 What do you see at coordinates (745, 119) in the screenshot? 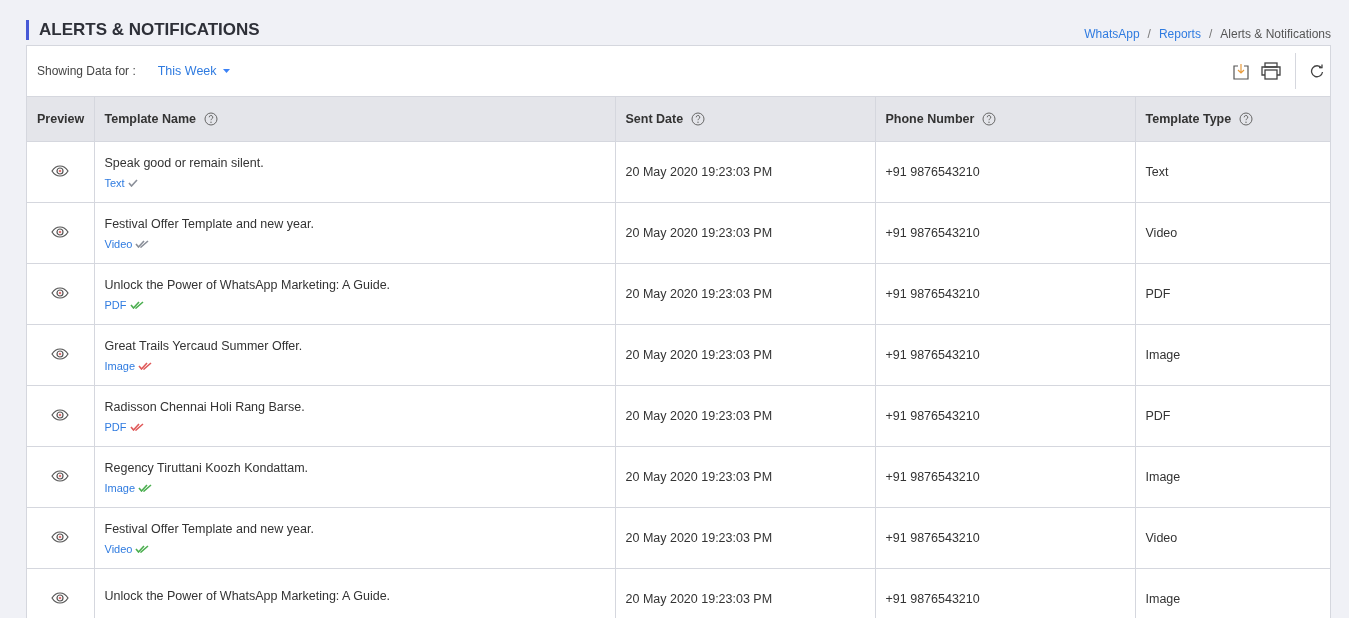
I see `column-header: Sent Date` at bounding box center [745, 119].